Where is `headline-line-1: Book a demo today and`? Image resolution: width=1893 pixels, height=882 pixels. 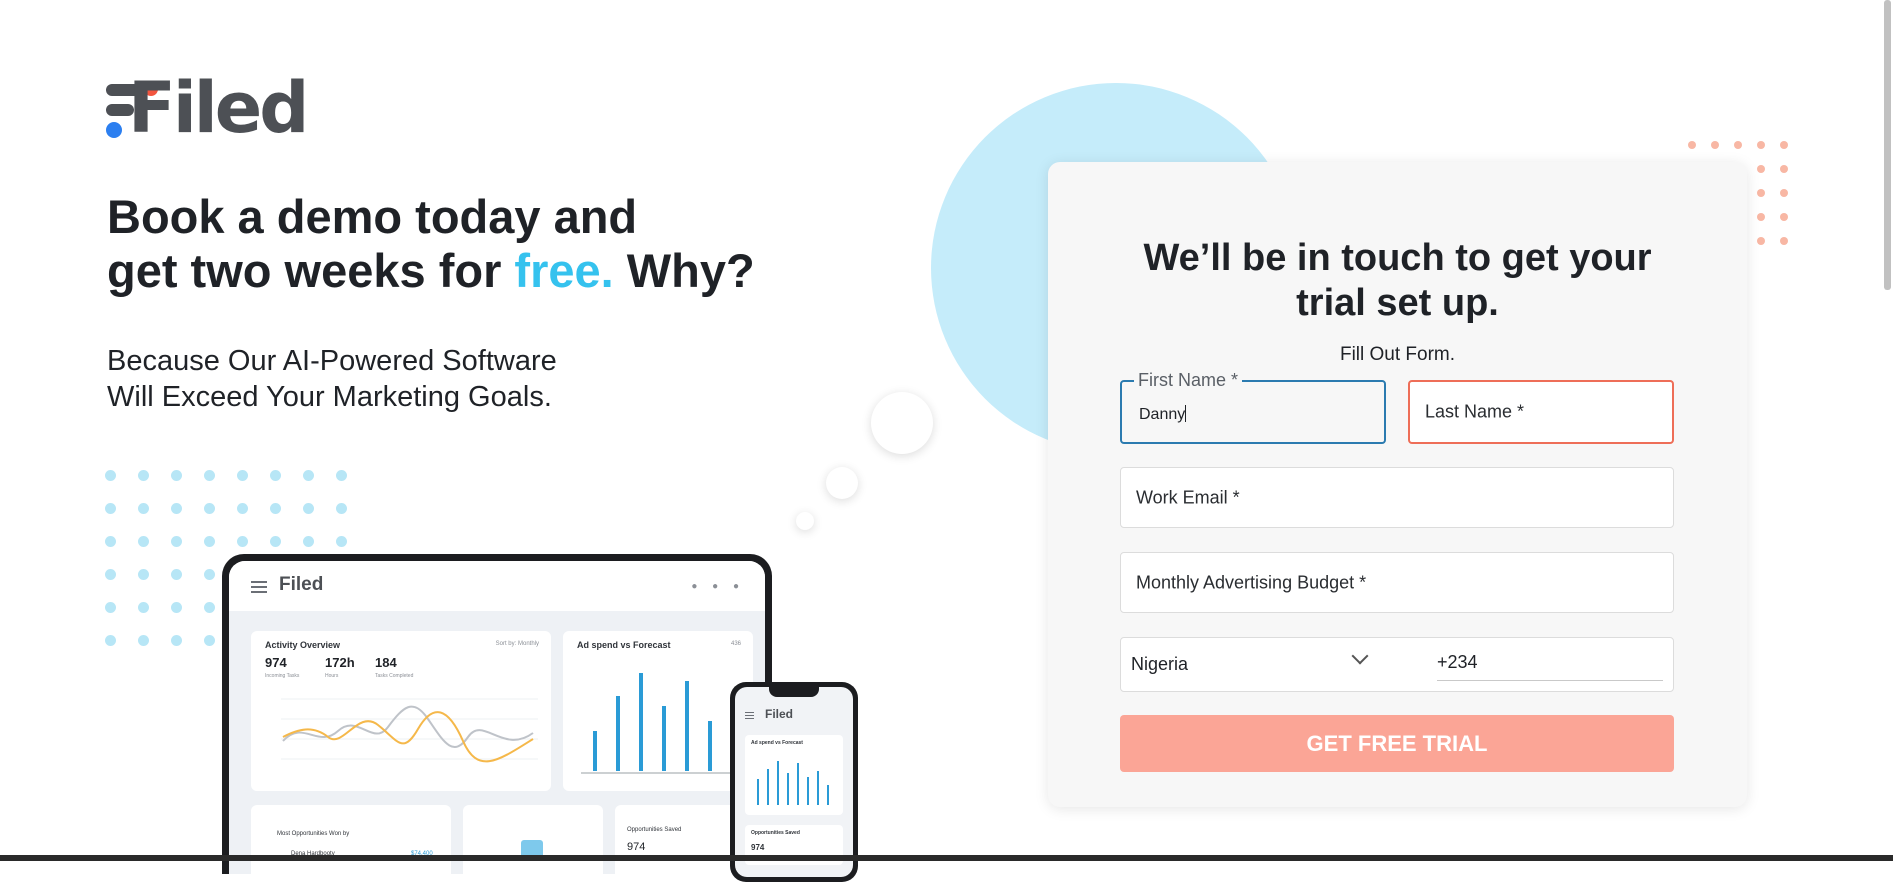
headline-line-1: Book a demo today and is located at coordinates (372, 216).